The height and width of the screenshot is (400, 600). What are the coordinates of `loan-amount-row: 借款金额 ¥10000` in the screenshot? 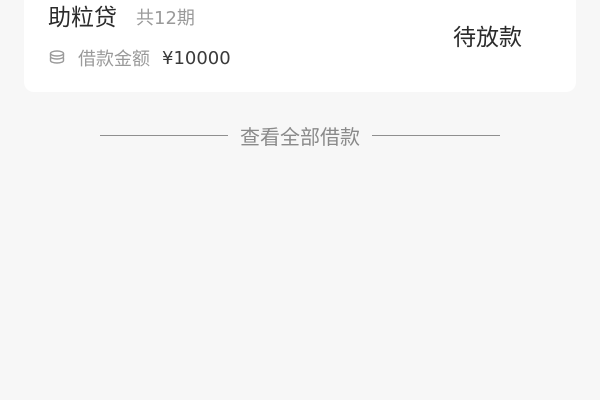 It's located at (139, 58).